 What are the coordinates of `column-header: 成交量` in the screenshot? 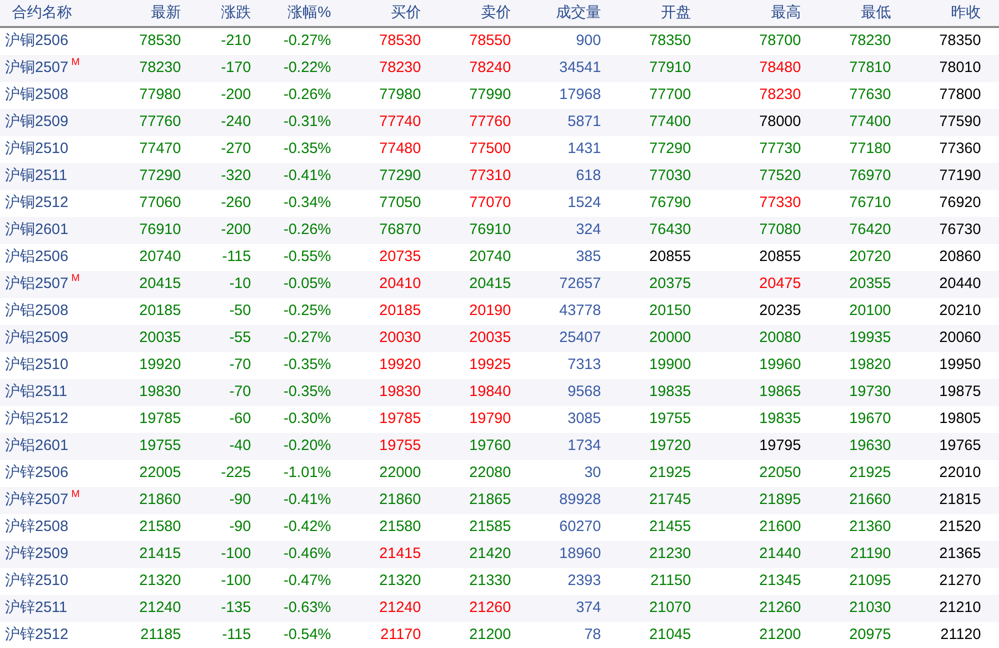 It's located at (556, 13).